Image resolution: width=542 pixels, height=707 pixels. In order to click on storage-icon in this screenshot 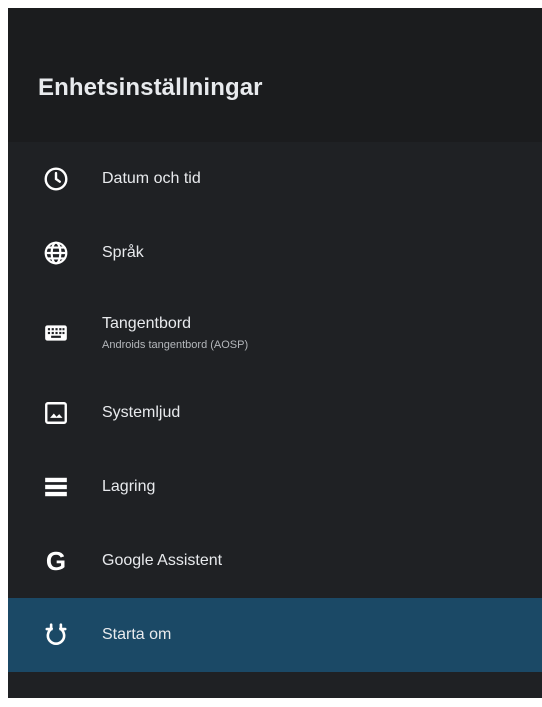, I will do `click(56, 487)`.